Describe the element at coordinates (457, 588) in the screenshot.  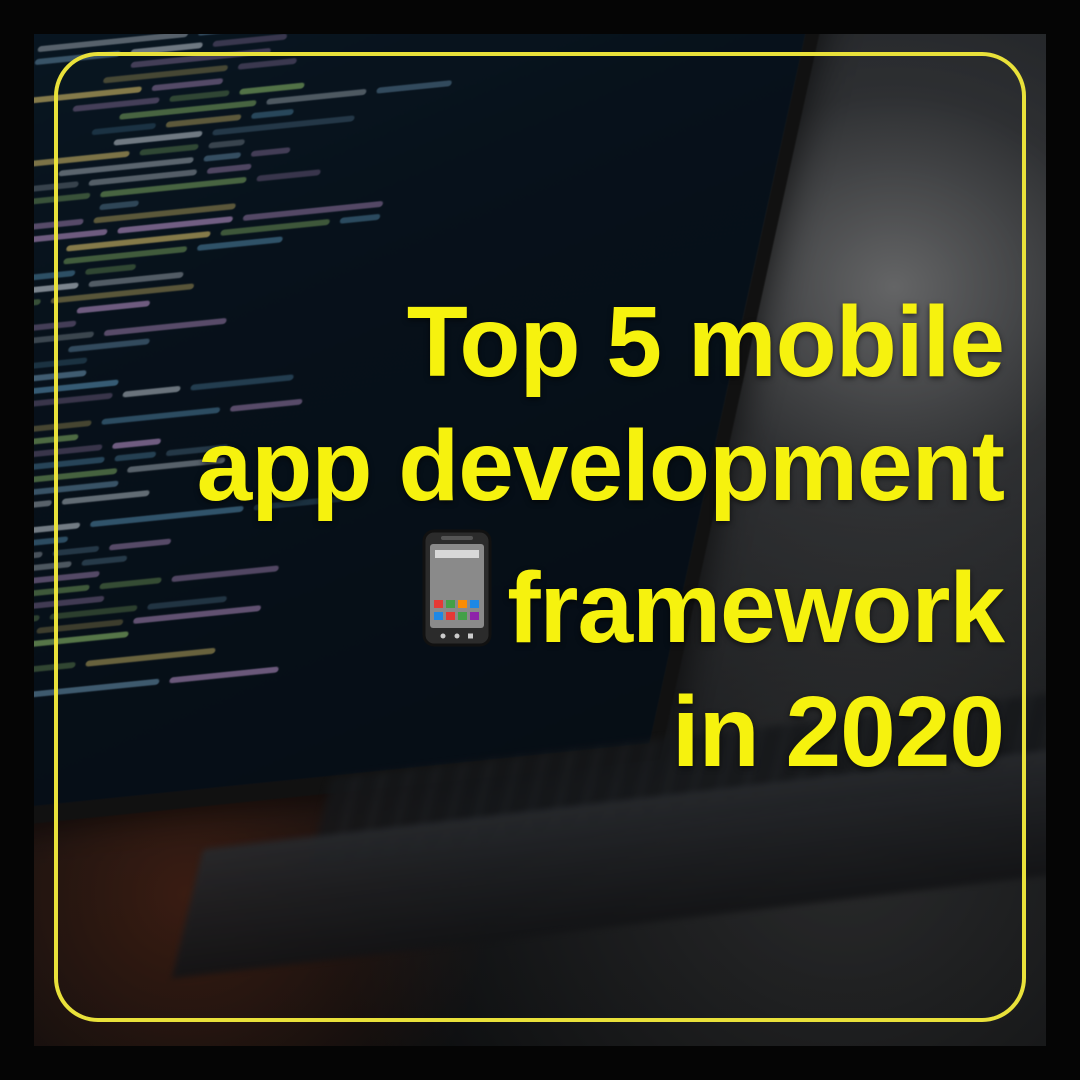
I see `mobile-phone-icon` at that location.